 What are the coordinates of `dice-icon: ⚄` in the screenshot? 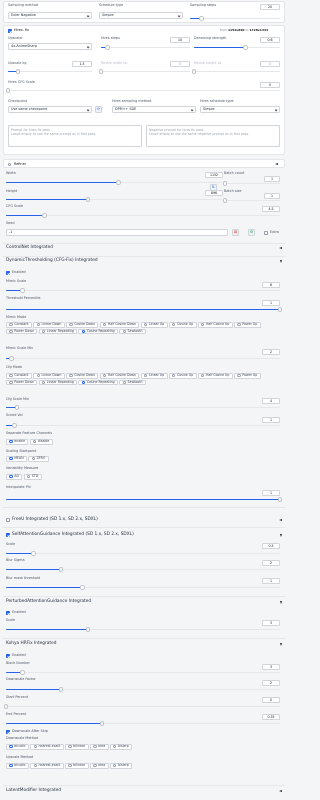 It's located at (235, 232).